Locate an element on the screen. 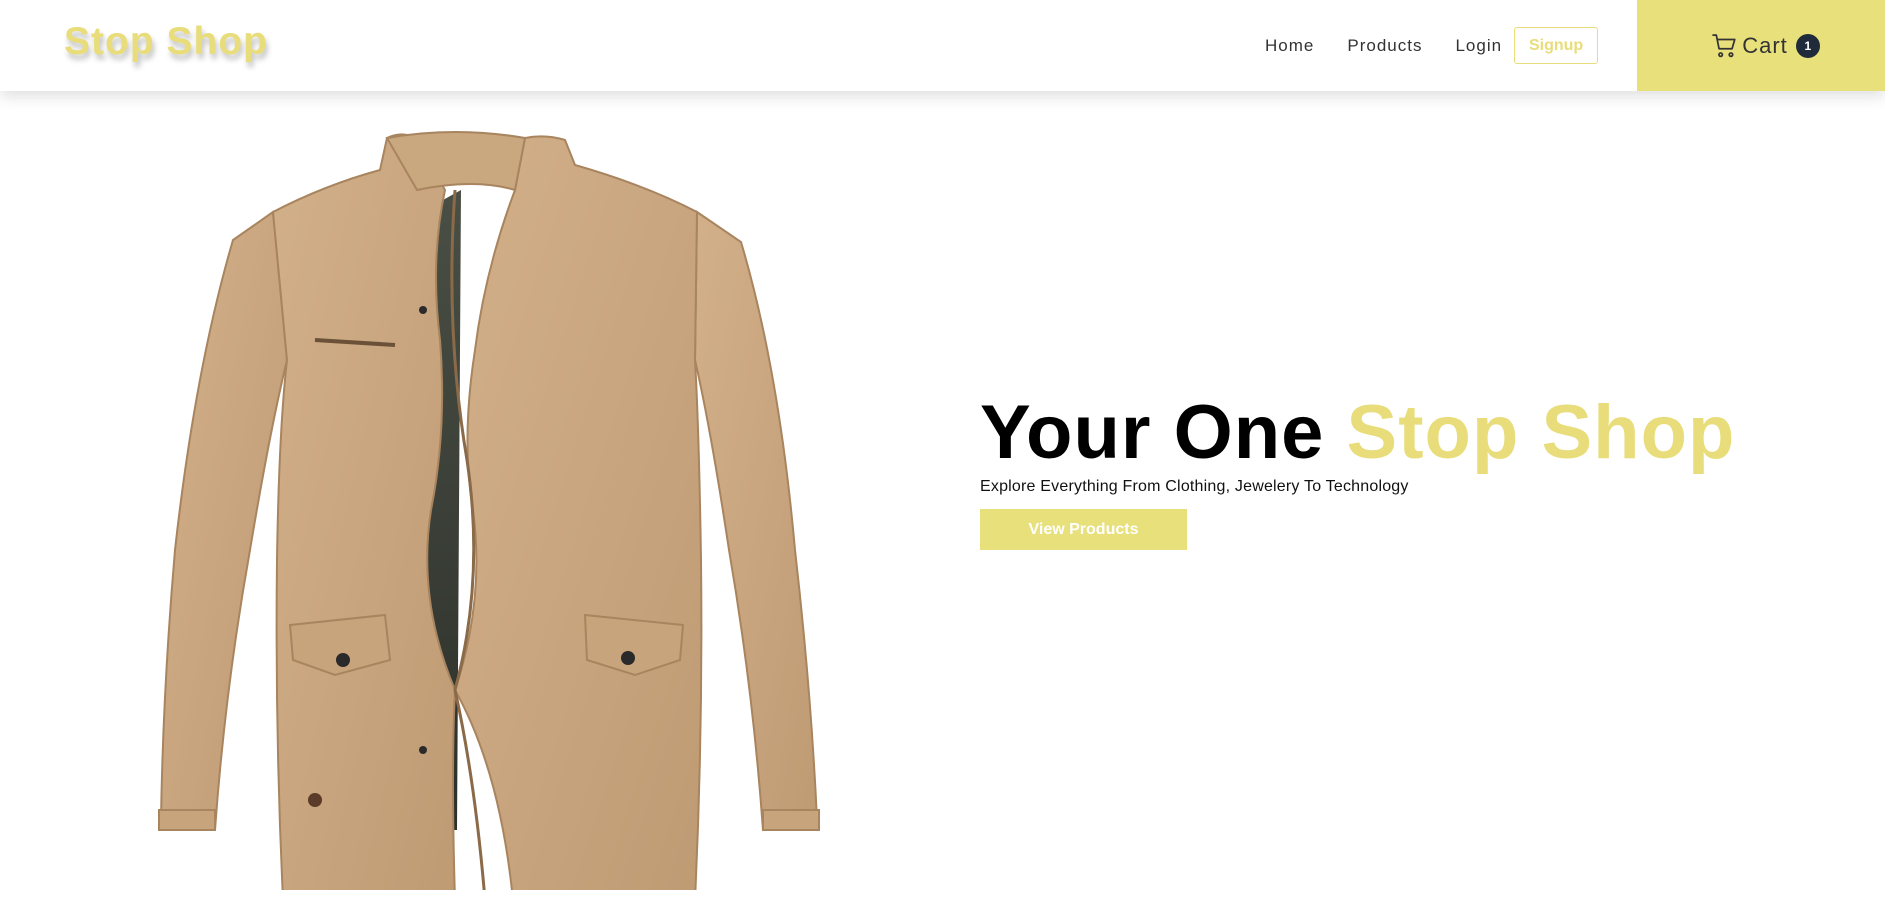 The height and width of the screenshot is (905, 1885). cart-label: Cart is located at coordinates (1765, 45).